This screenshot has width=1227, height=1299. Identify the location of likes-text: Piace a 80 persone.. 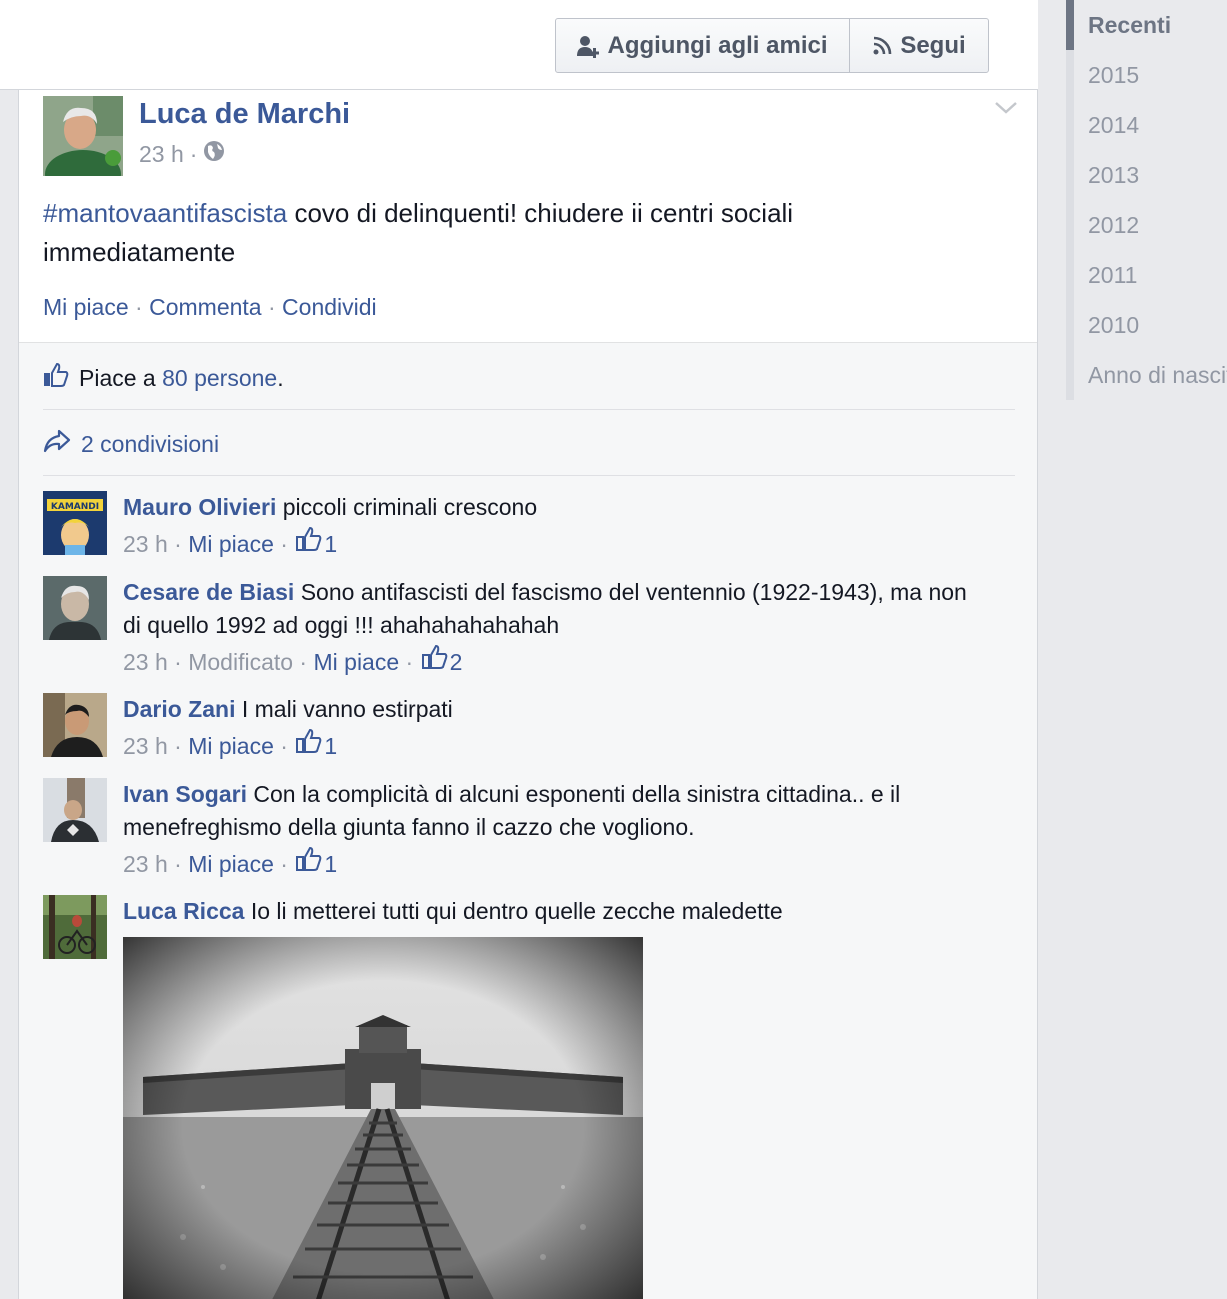
(181, 378).